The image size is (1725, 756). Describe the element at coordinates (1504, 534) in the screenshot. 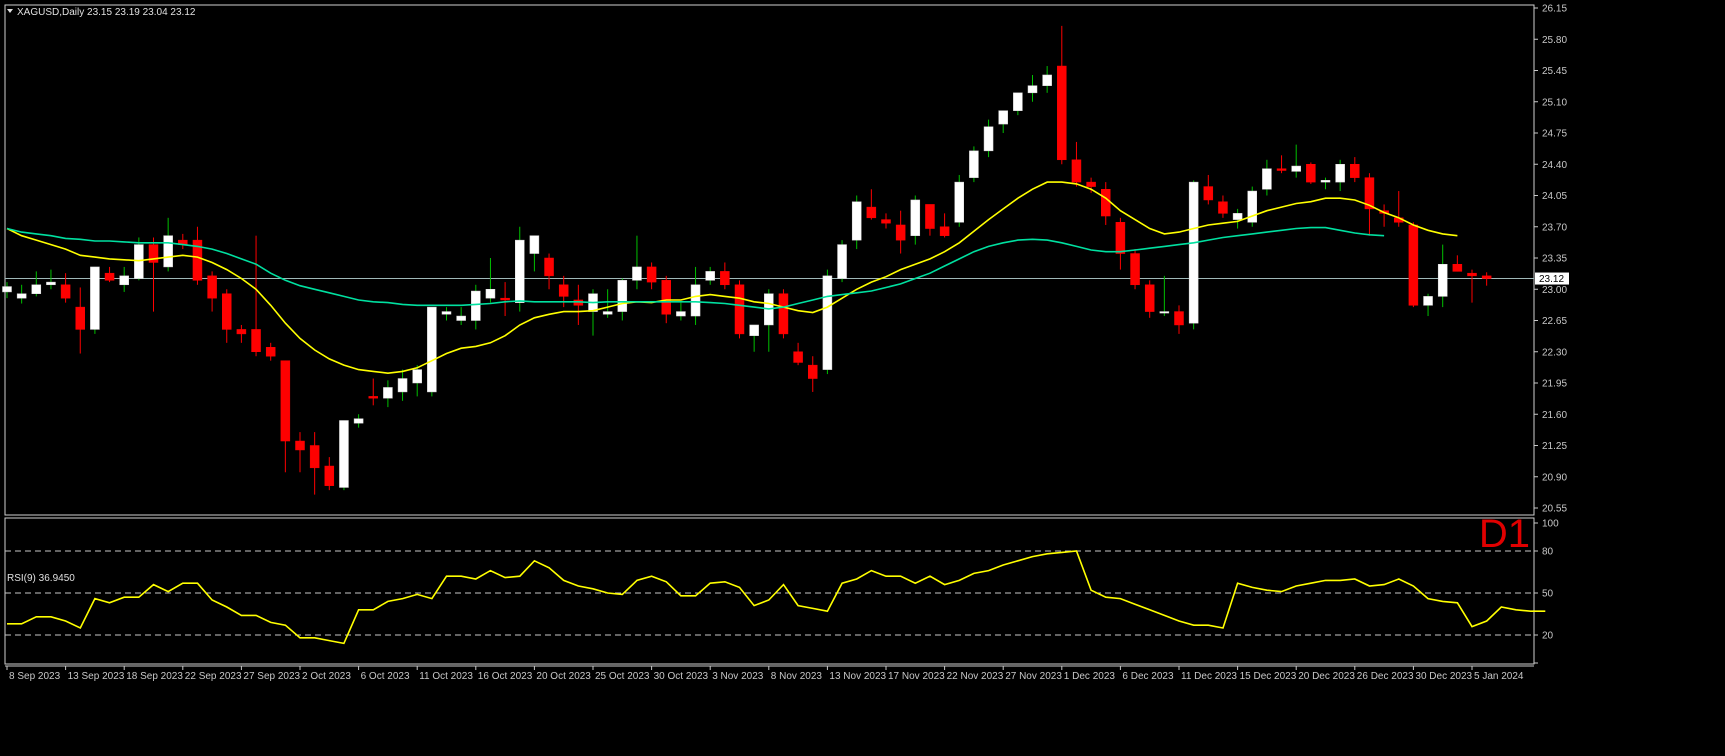

I see `timeframe-label: D1` at that location.